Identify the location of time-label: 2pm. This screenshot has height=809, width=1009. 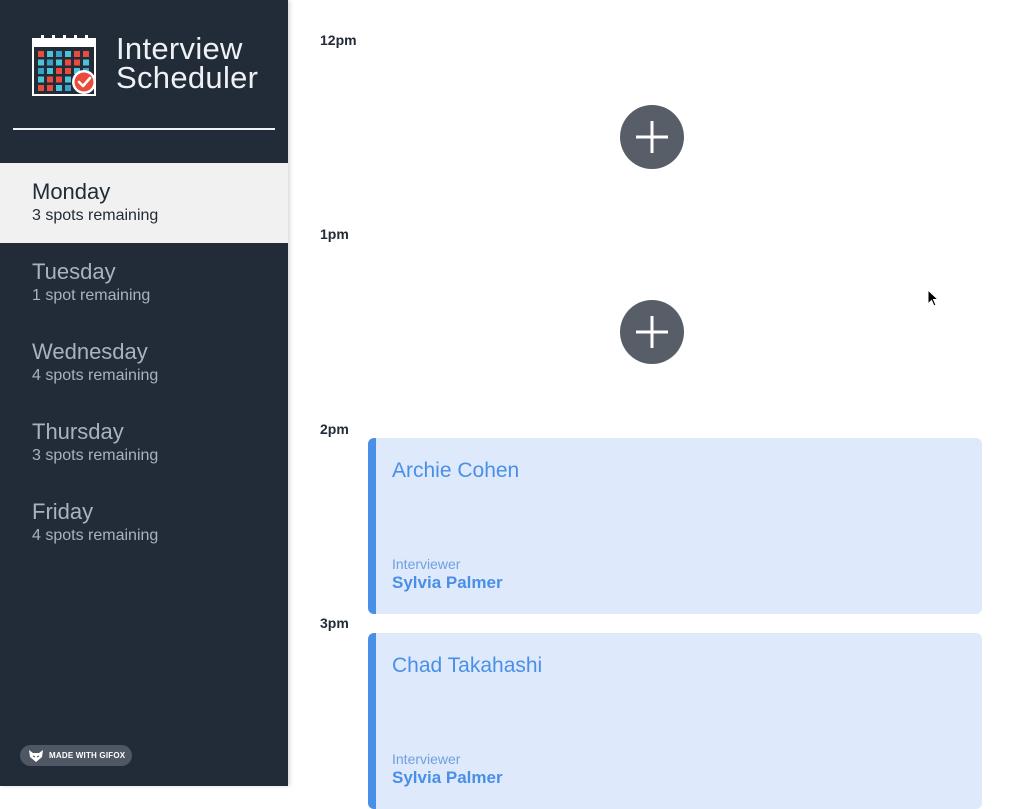
(334, 429).